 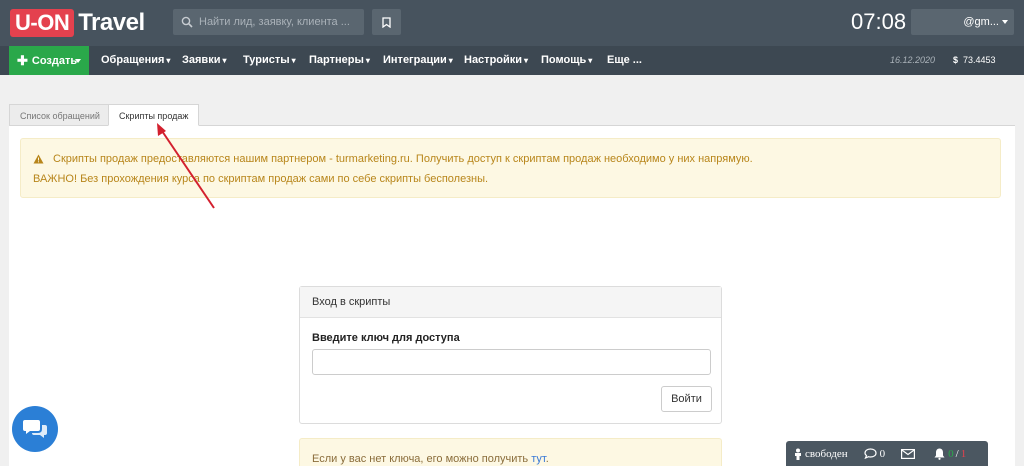 I want to click on notifications-counter: 0 / 1, so click(x=950, y=454).